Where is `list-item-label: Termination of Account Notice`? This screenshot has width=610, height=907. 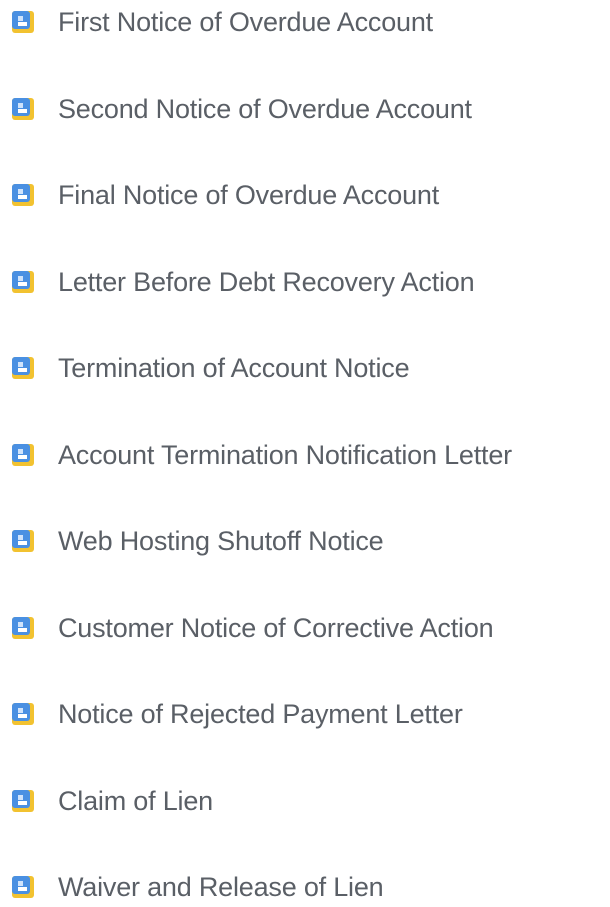
list-item-label: Termination of Account Notice is located at coordinates (234, 368).